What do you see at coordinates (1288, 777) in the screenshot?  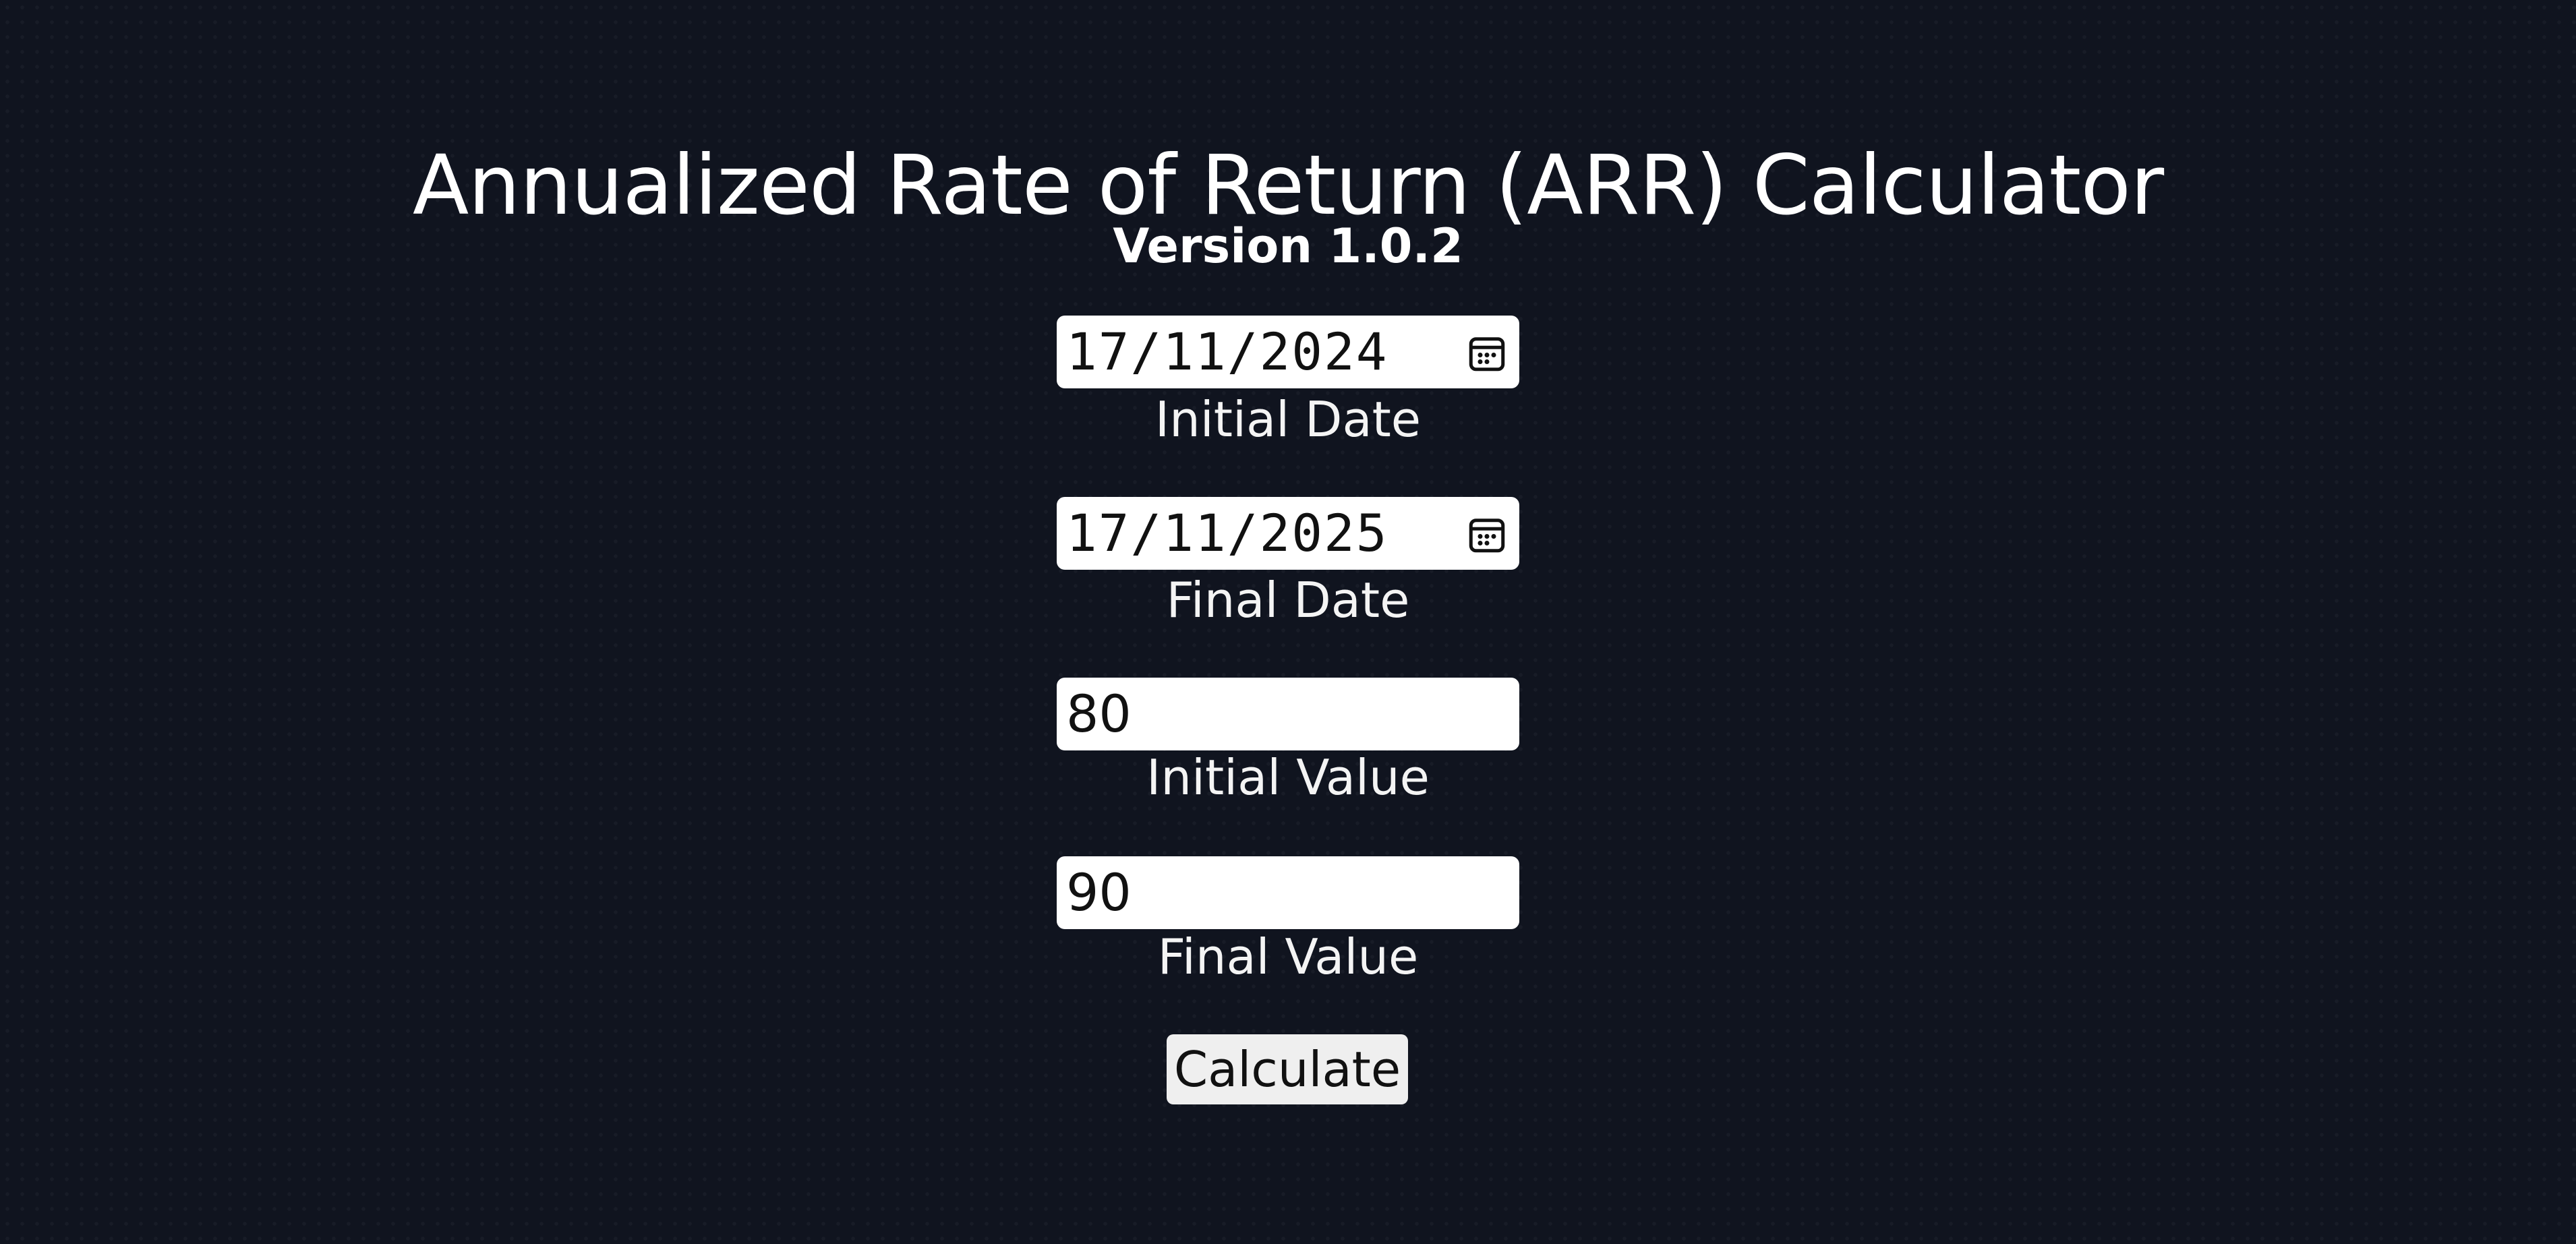 I see `initial-value-label: Initial Value` at bounding box center [1288, 777].